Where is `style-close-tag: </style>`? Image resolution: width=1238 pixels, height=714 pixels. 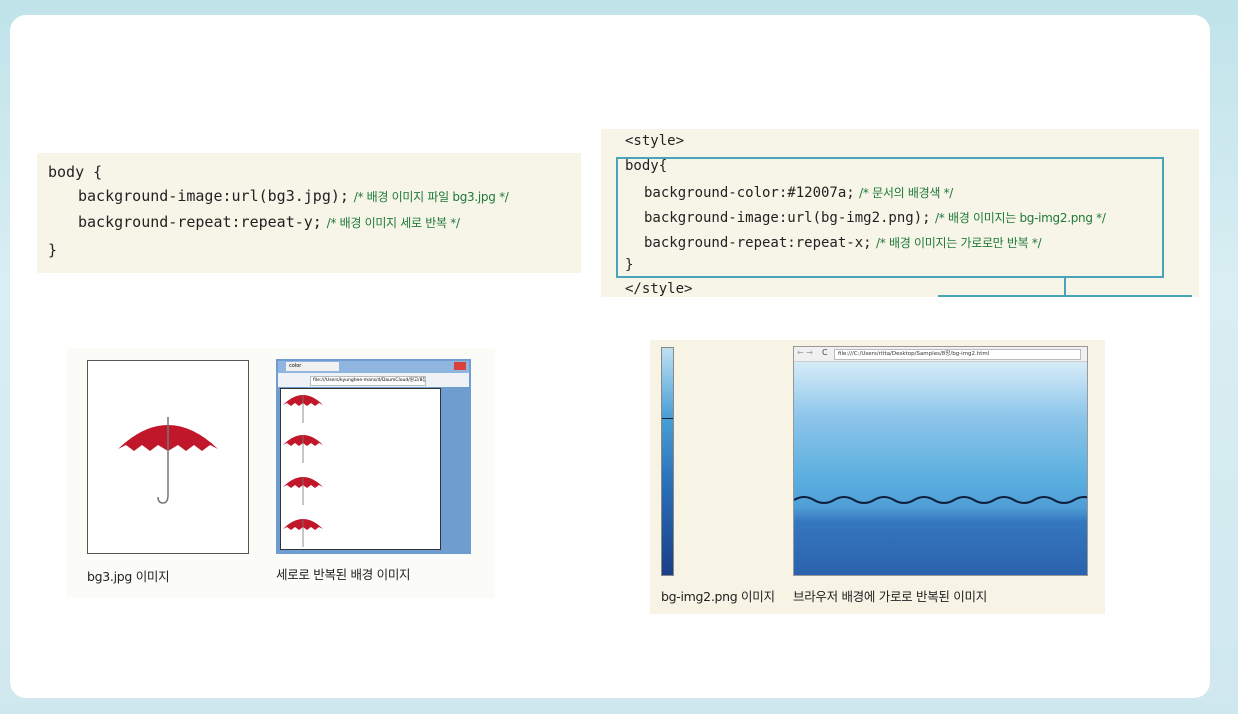 style-close-tag: </style> is located at coordinates (659, 289).